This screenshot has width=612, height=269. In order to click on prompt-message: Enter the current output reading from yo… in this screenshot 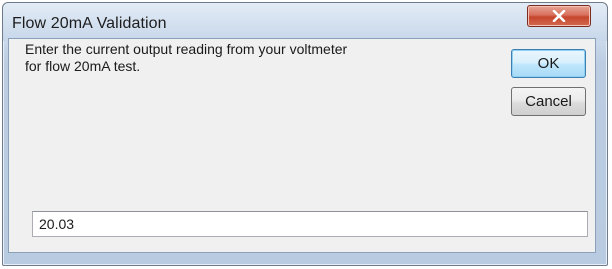, I will do `click(186, 57)`.